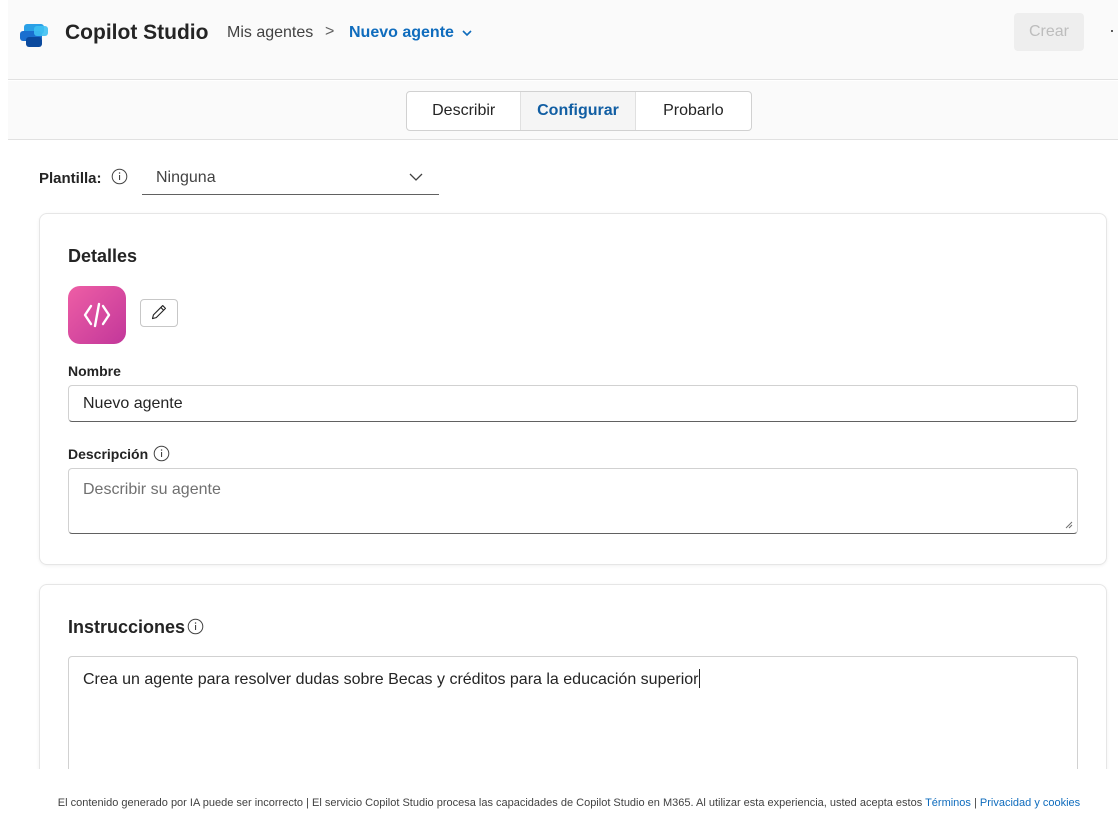 This screenshot has height=839, width=1118. What do you see at coordinates (103, 256) in the screenshot?
I see `details-title: Detalles` at bounding box center [103, 256].